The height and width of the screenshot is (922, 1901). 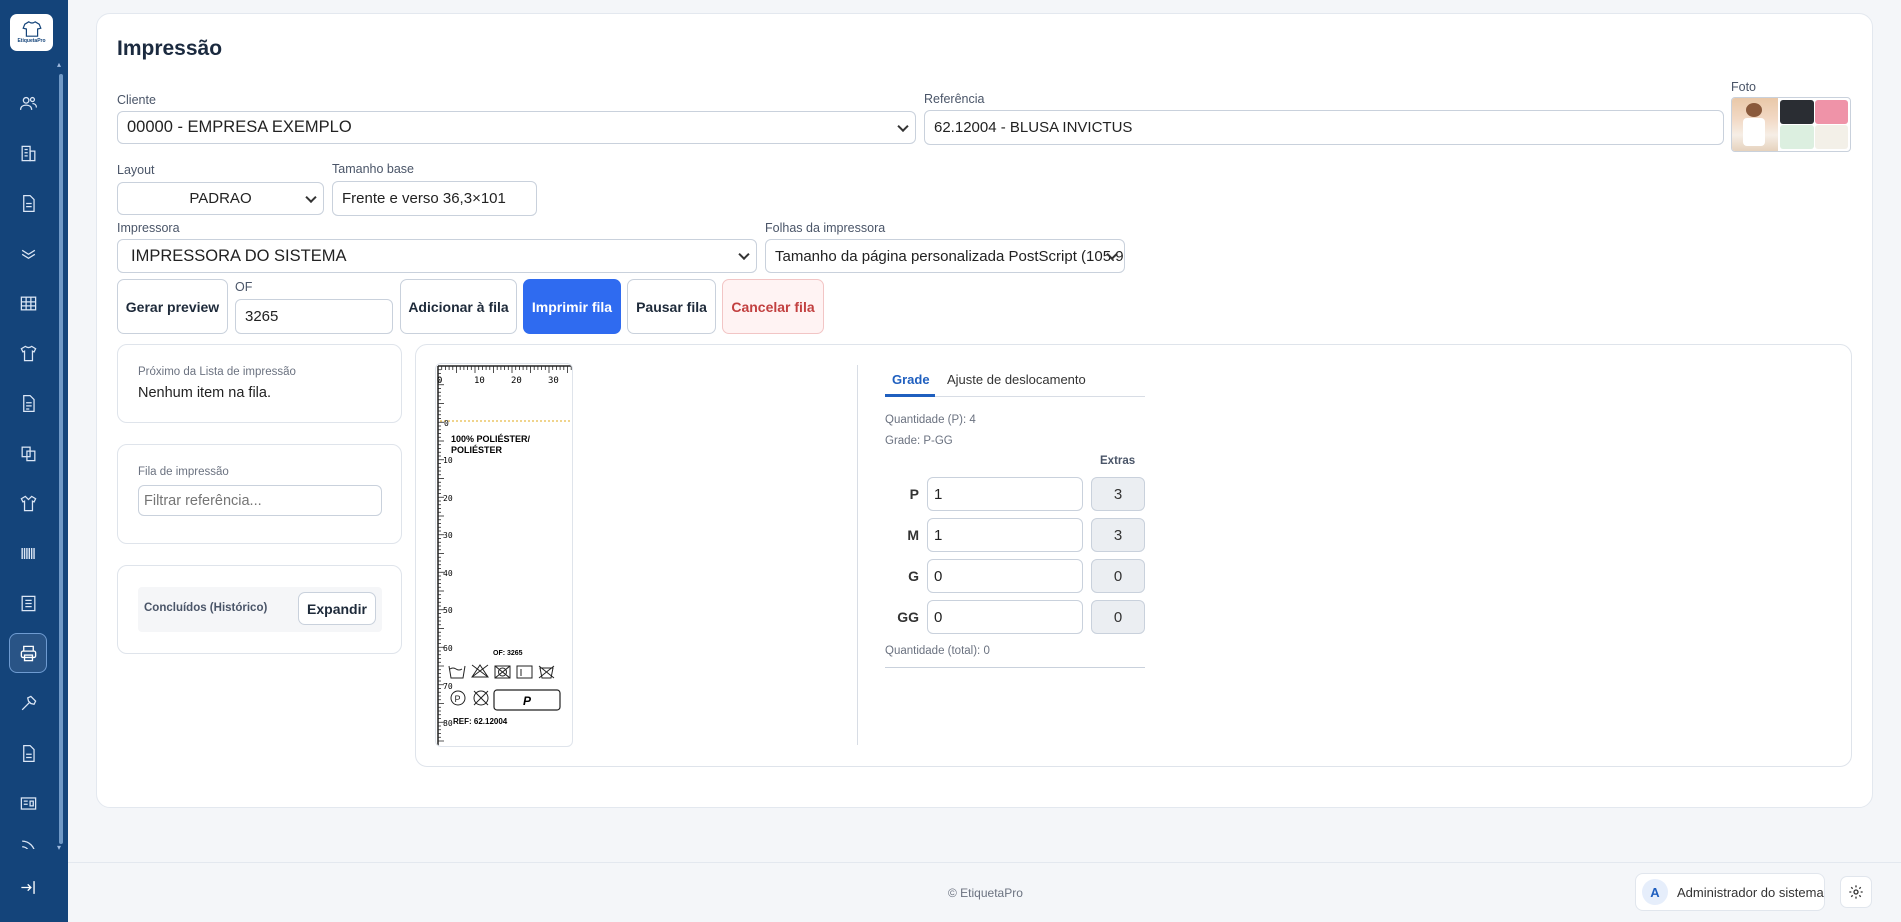 What do you see at coordinates (911, 379) in the screenshot?
I see `tab-grade: Grade` at bounding box center [911, 379].